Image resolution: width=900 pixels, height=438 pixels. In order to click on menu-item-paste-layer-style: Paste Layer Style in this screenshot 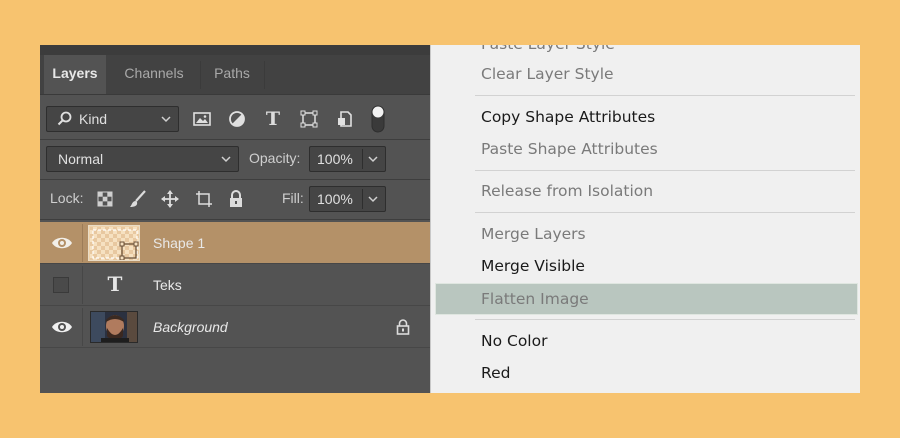, I will do `click(548, 51)`.